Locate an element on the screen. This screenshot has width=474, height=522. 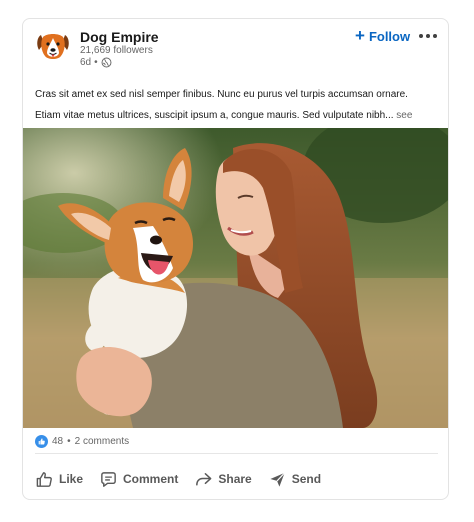
share-arrow-icon is located at coordinates (204, 478).